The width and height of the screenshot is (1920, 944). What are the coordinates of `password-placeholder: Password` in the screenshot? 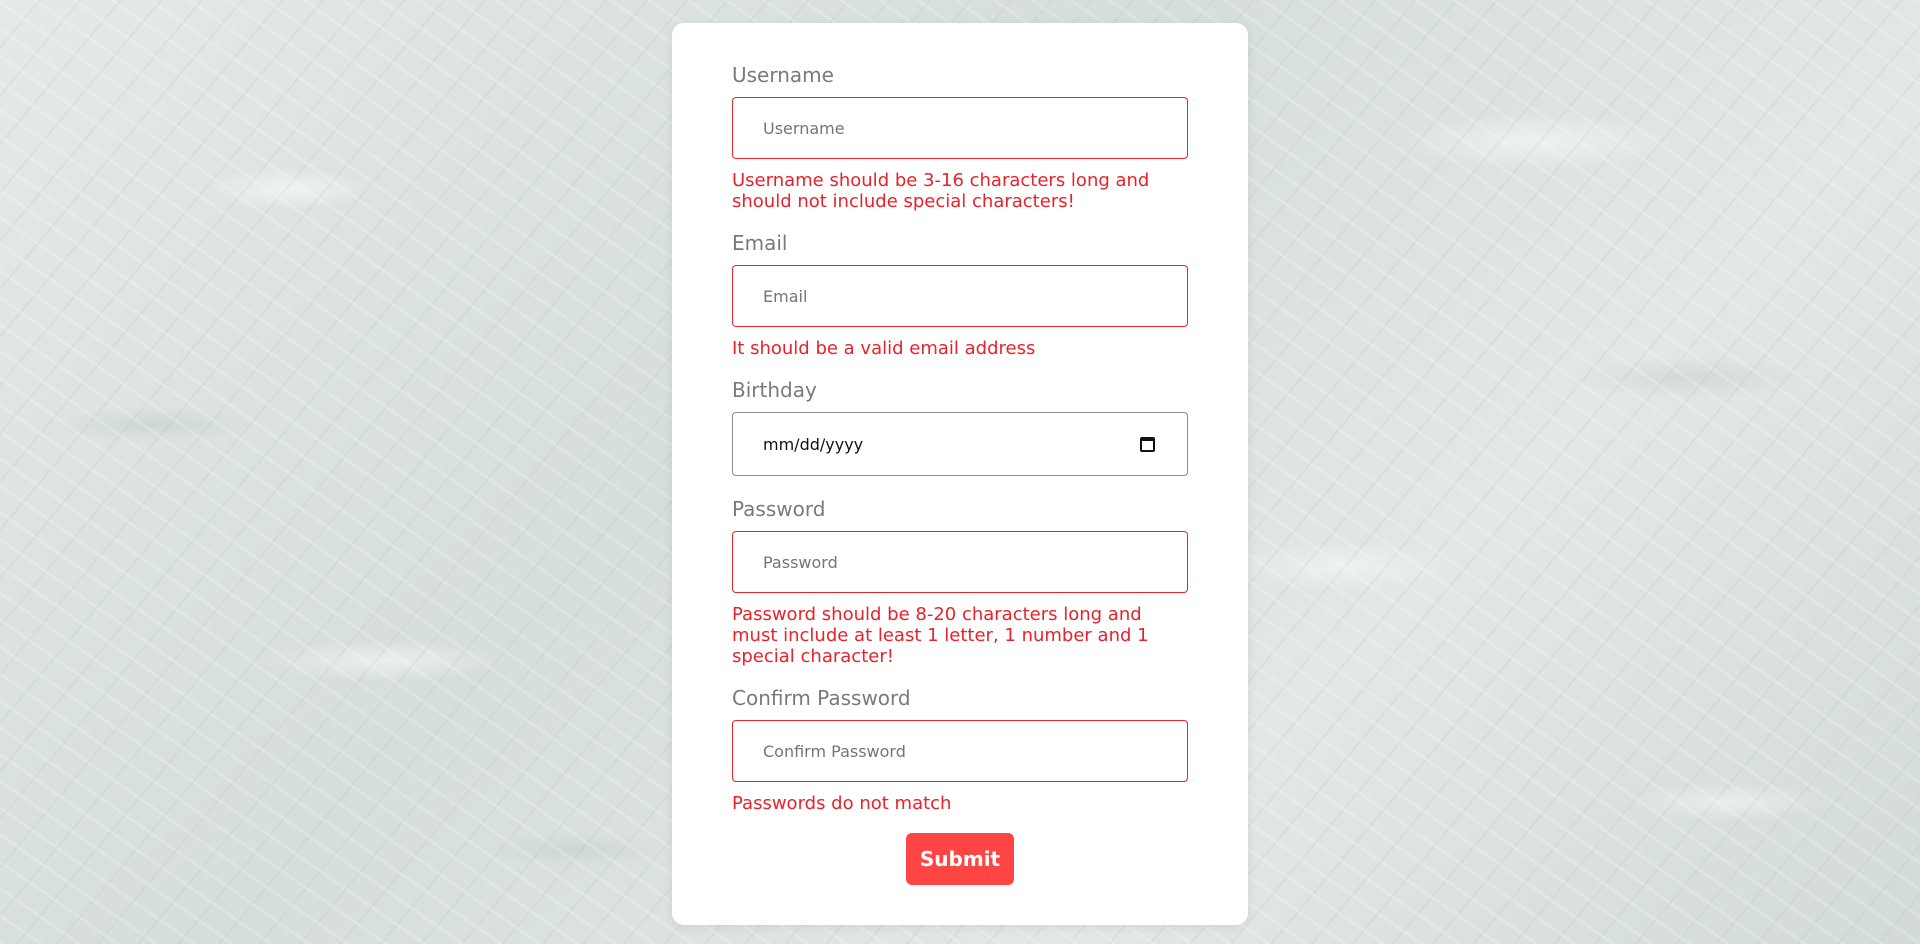 It's located at (800, 562).